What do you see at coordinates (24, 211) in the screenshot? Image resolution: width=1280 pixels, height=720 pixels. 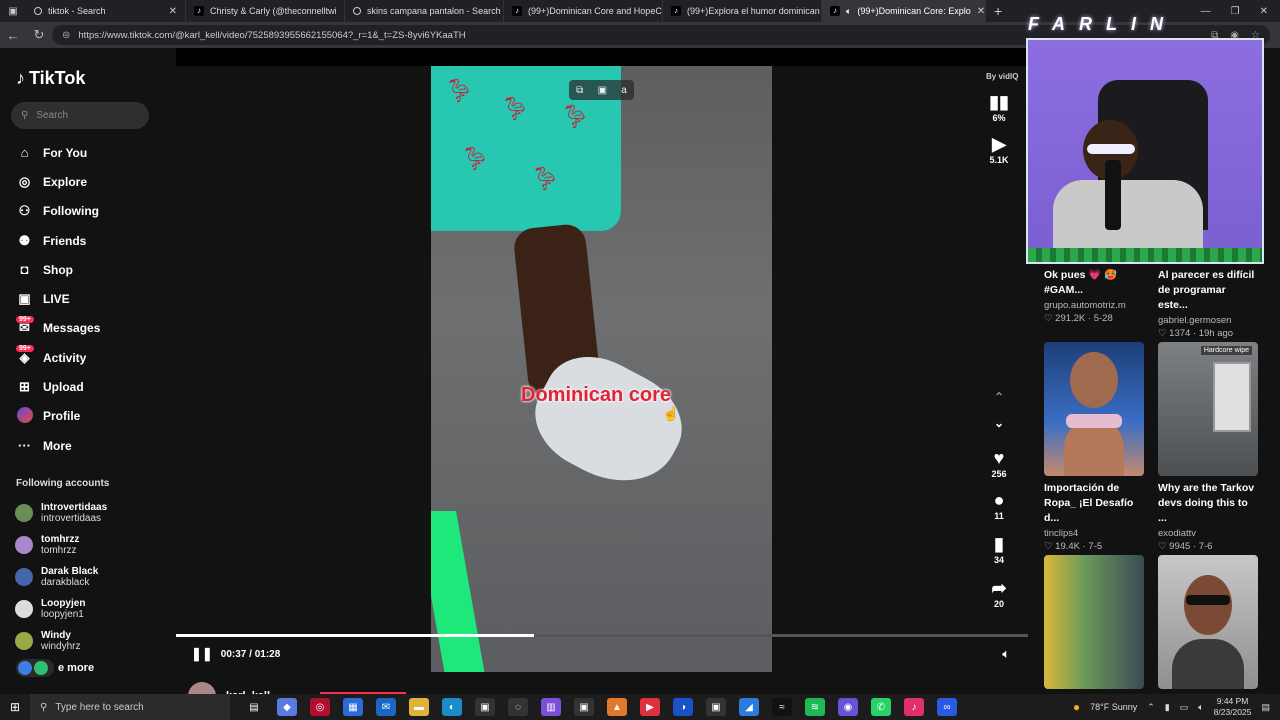 I see `following-icon: ⚇` at bounding box center [24, 211].